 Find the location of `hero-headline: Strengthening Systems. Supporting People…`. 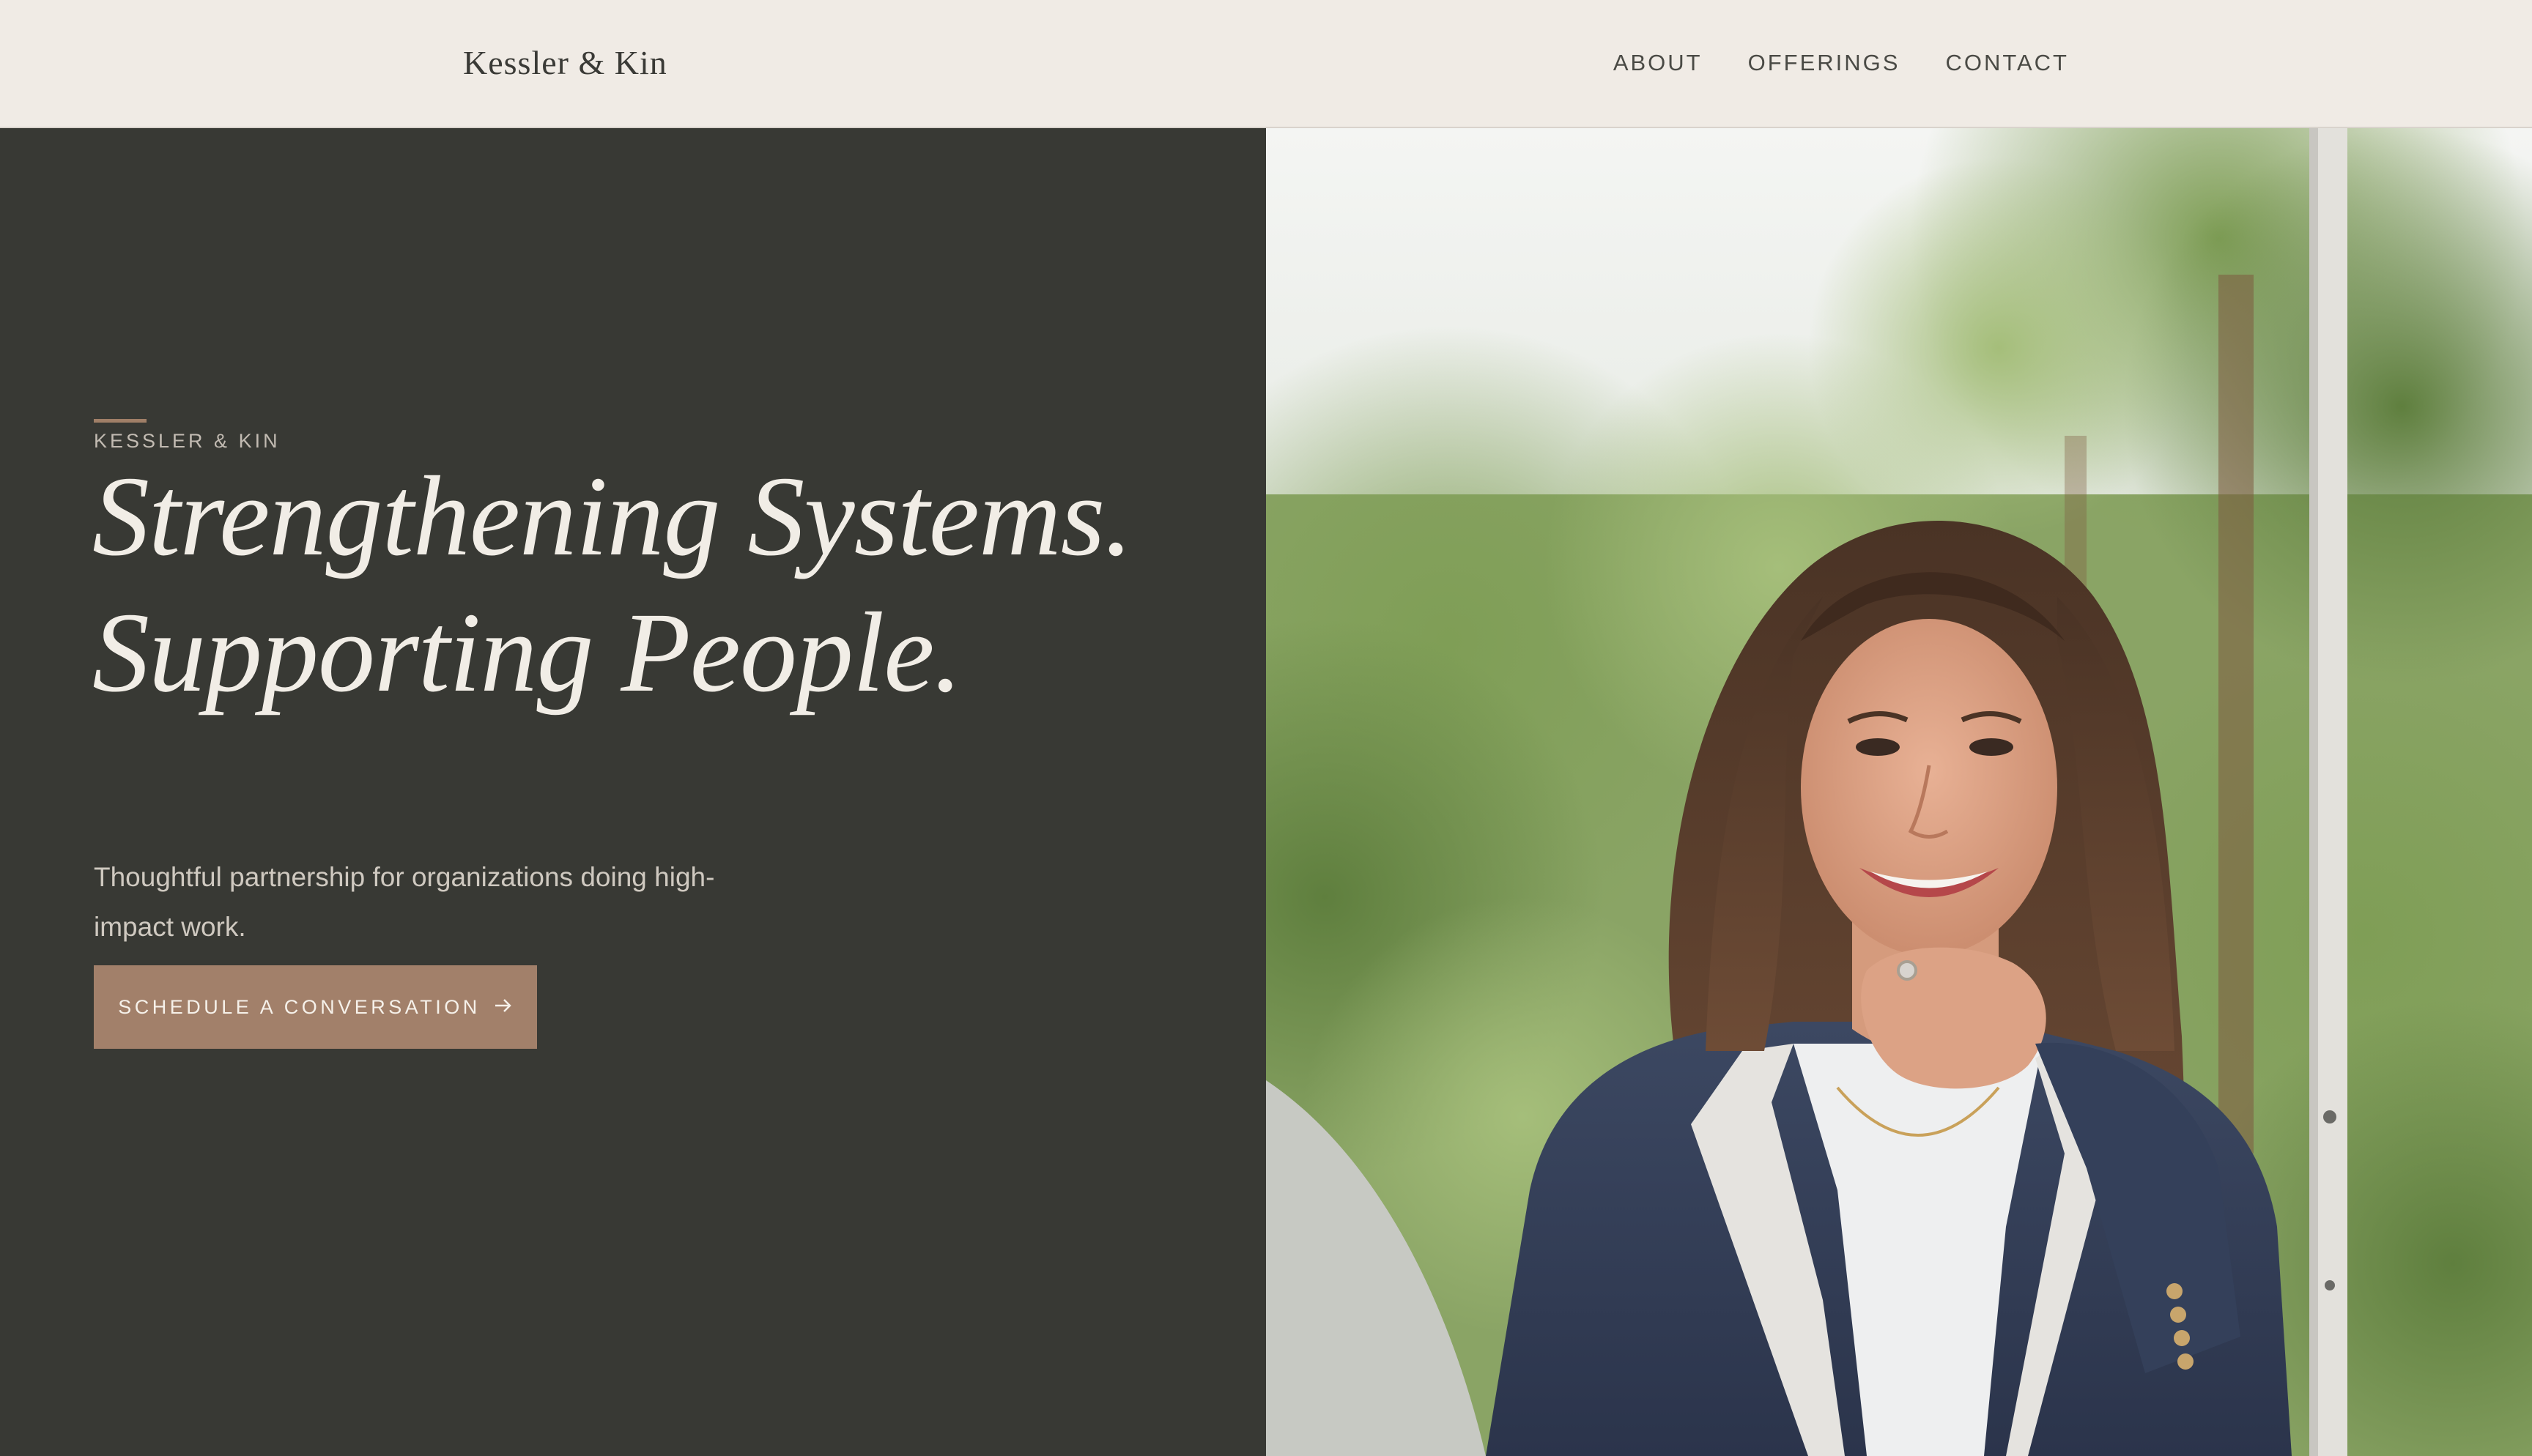

hero-headline: Strengthening Systems. Supporting People… is located at coordinates (663, 584).